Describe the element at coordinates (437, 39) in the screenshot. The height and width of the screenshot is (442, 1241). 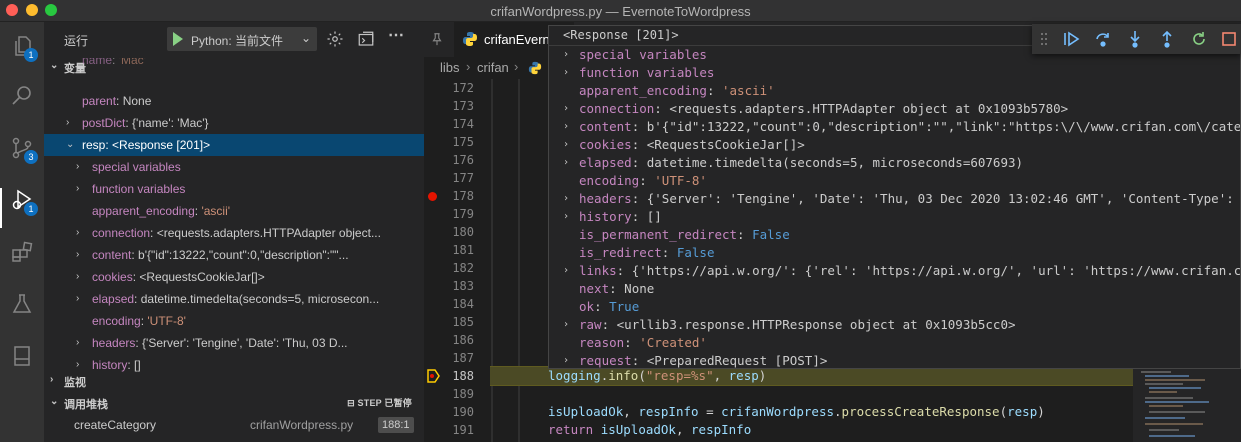
I see `pin-icon` at that location.